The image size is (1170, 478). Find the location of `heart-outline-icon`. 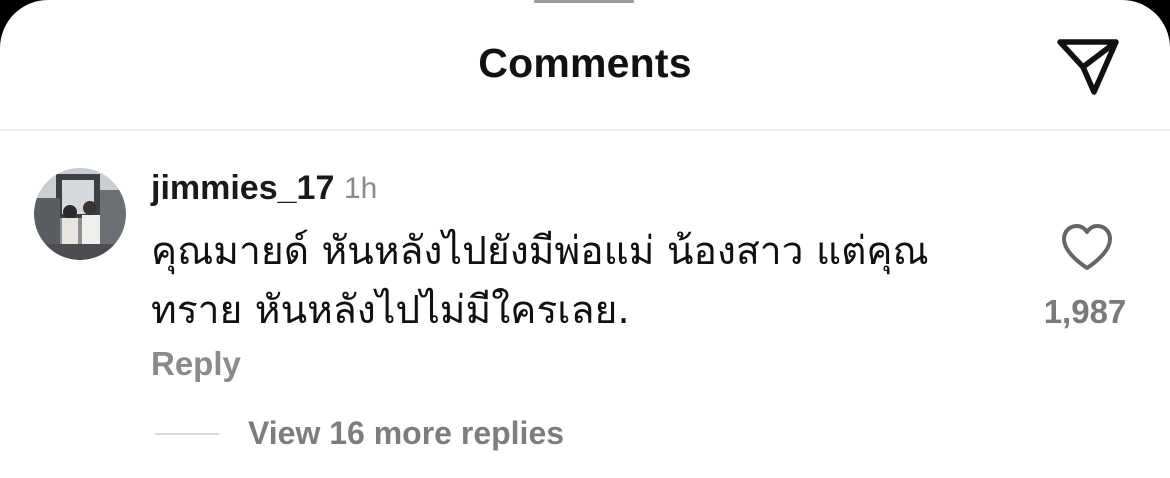

heart-outline-icon is located at coordinates (1087, 247).